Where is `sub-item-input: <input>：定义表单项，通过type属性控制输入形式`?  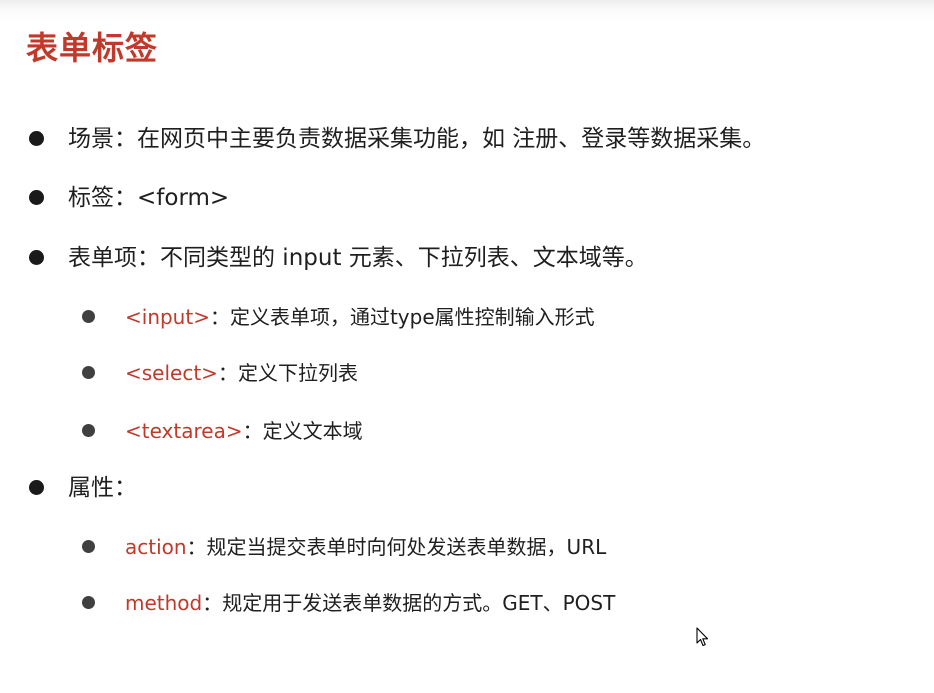
sub-item-input: <input>：定义表单项，通过type属性控制输入形式 is located at coordinates (360, 317).